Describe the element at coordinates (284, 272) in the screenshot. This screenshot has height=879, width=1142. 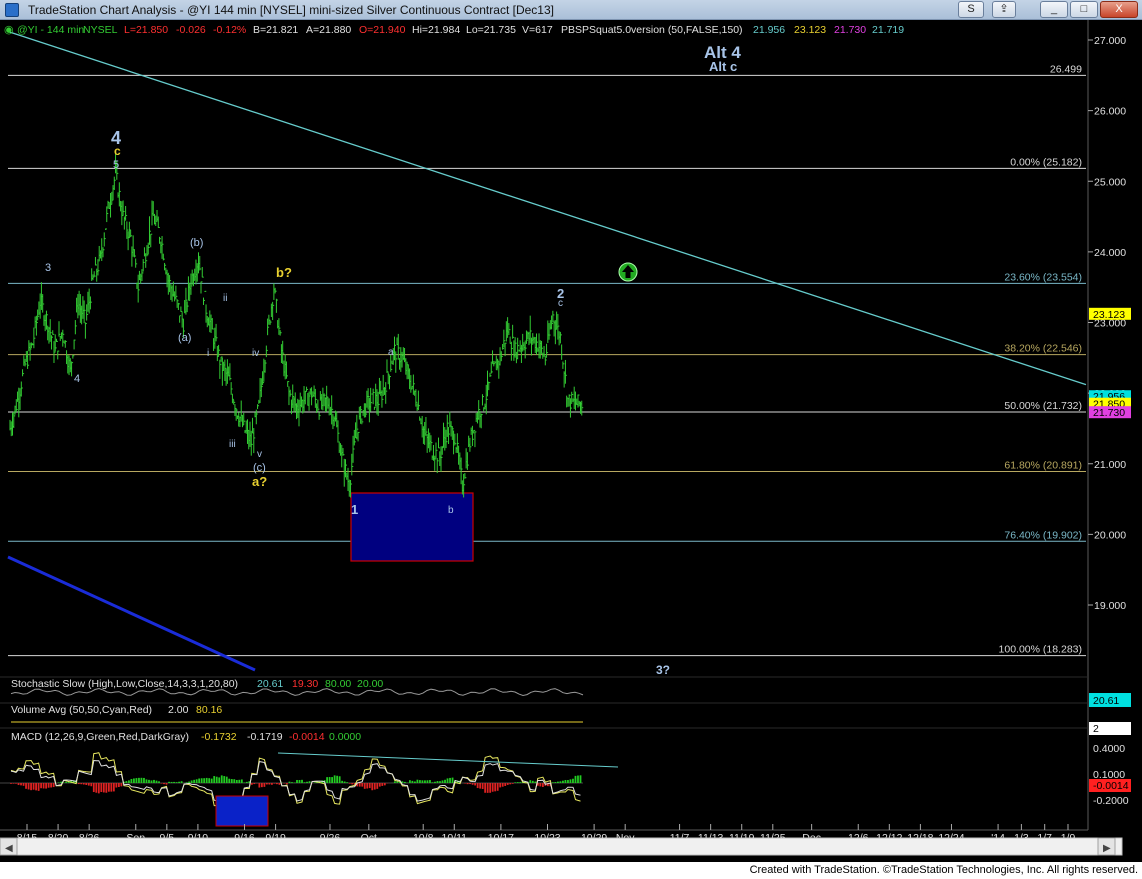
I see `wave-b-question-label: b?` at that location.